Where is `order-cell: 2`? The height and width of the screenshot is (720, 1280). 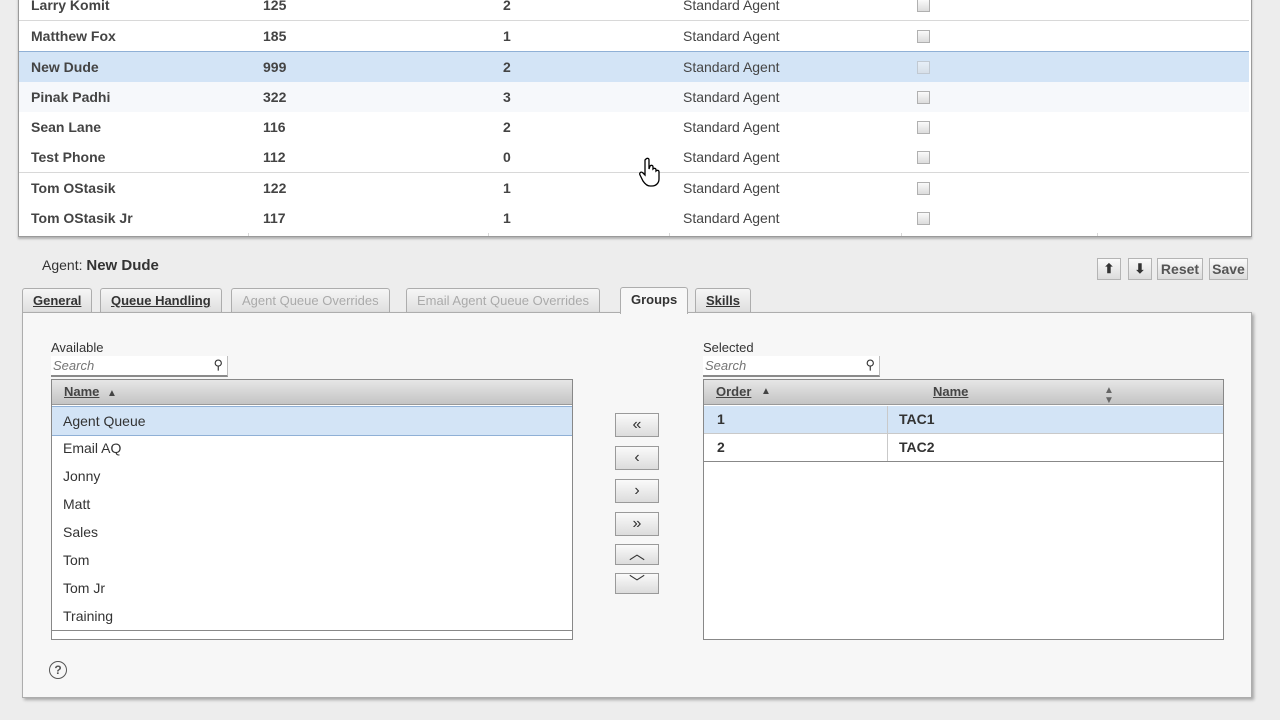
order-cell: 2 is located at coordinates (721, 447).